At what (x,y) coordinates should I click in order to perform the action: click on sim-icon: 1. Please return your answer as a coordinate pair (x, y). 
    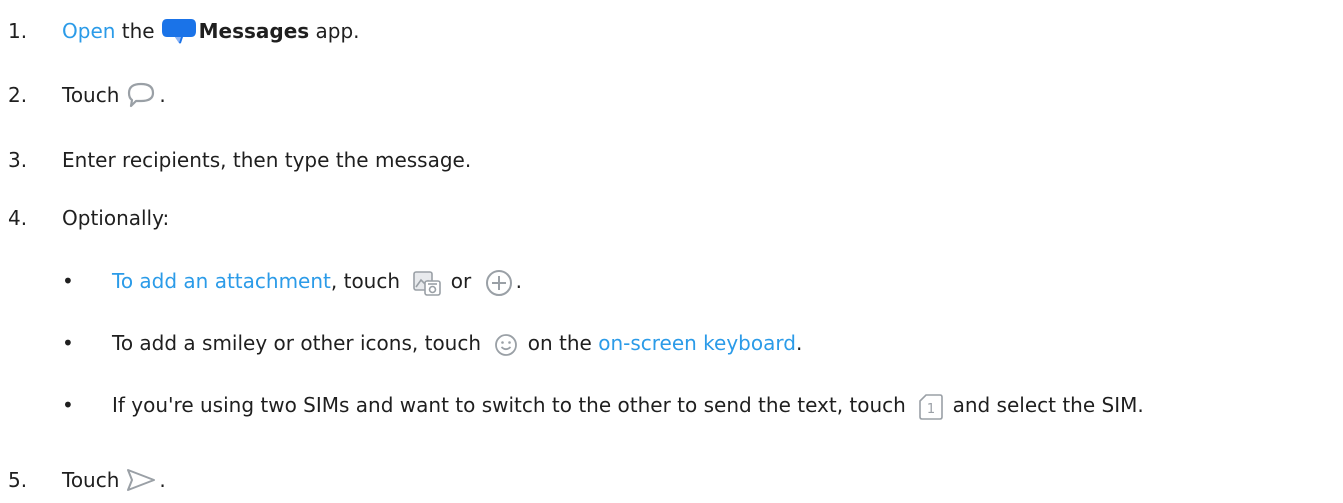
    Looking at the image, I should click on (931, 407).